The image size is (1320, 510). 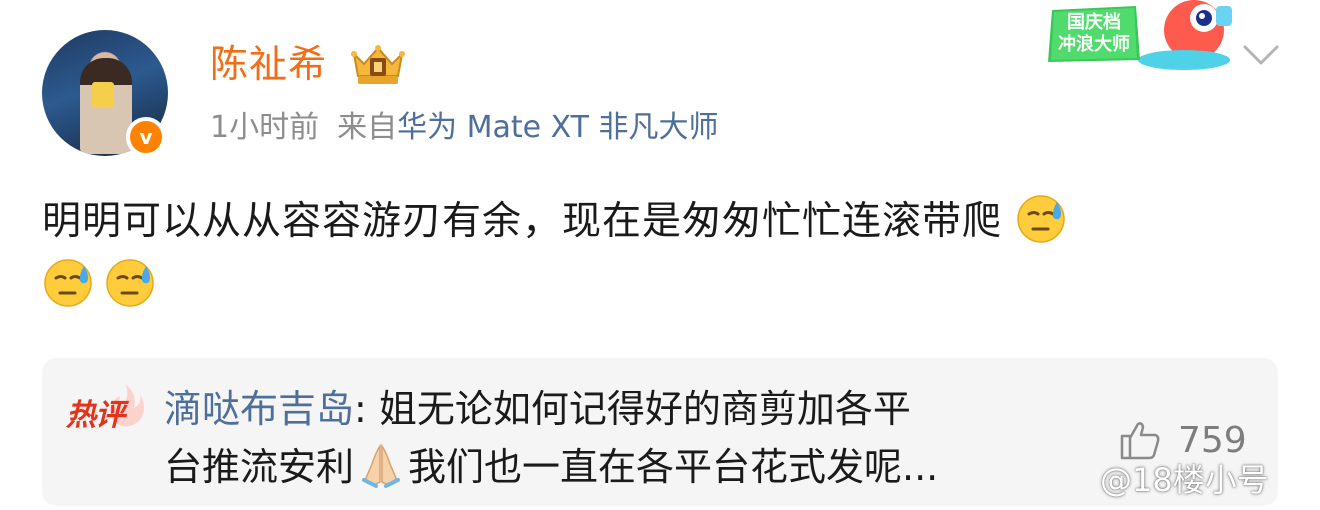 What do you see at coordinates (146, 137) in the screenshot?
I see `verified-badge-icon: v` at bounding box center [146, 137].